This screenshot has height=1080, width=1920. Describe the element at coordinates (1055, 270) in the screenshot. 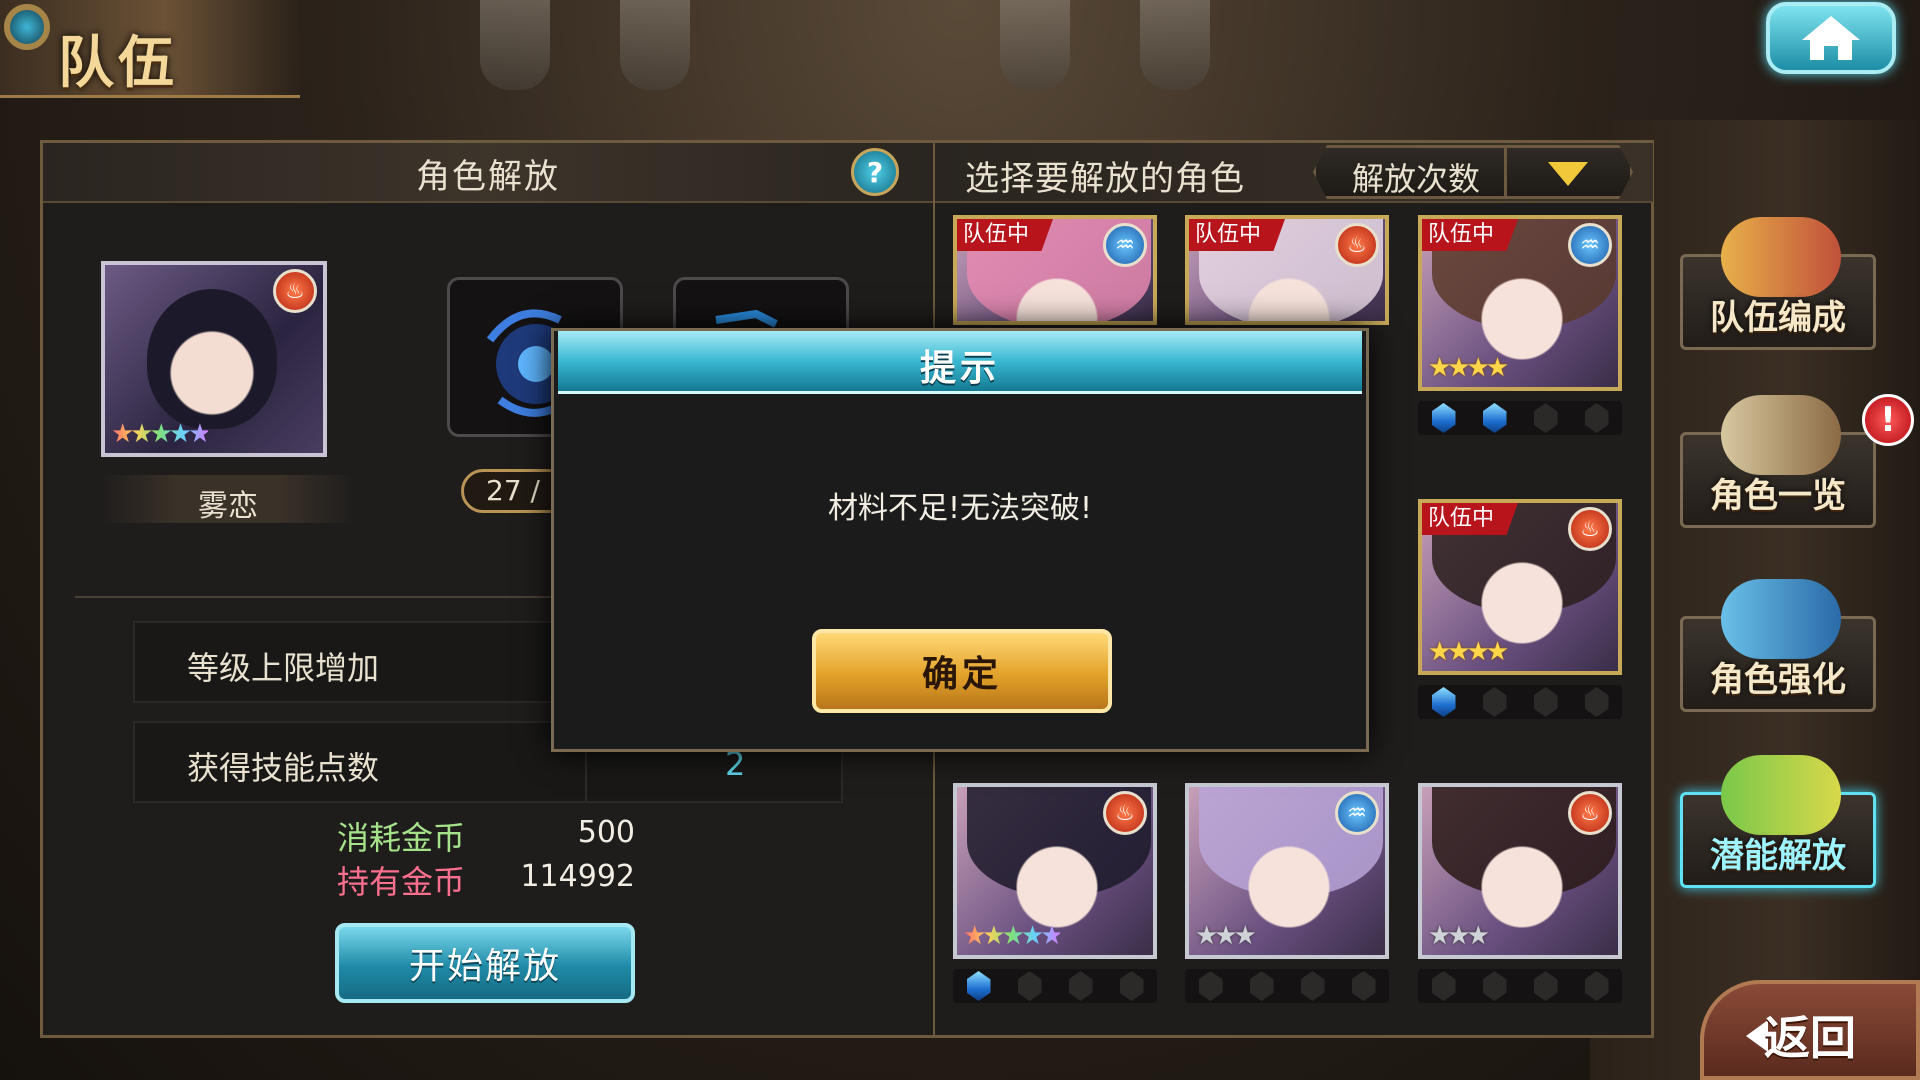

I see `character-card: 队伍中 ♒` at that location.